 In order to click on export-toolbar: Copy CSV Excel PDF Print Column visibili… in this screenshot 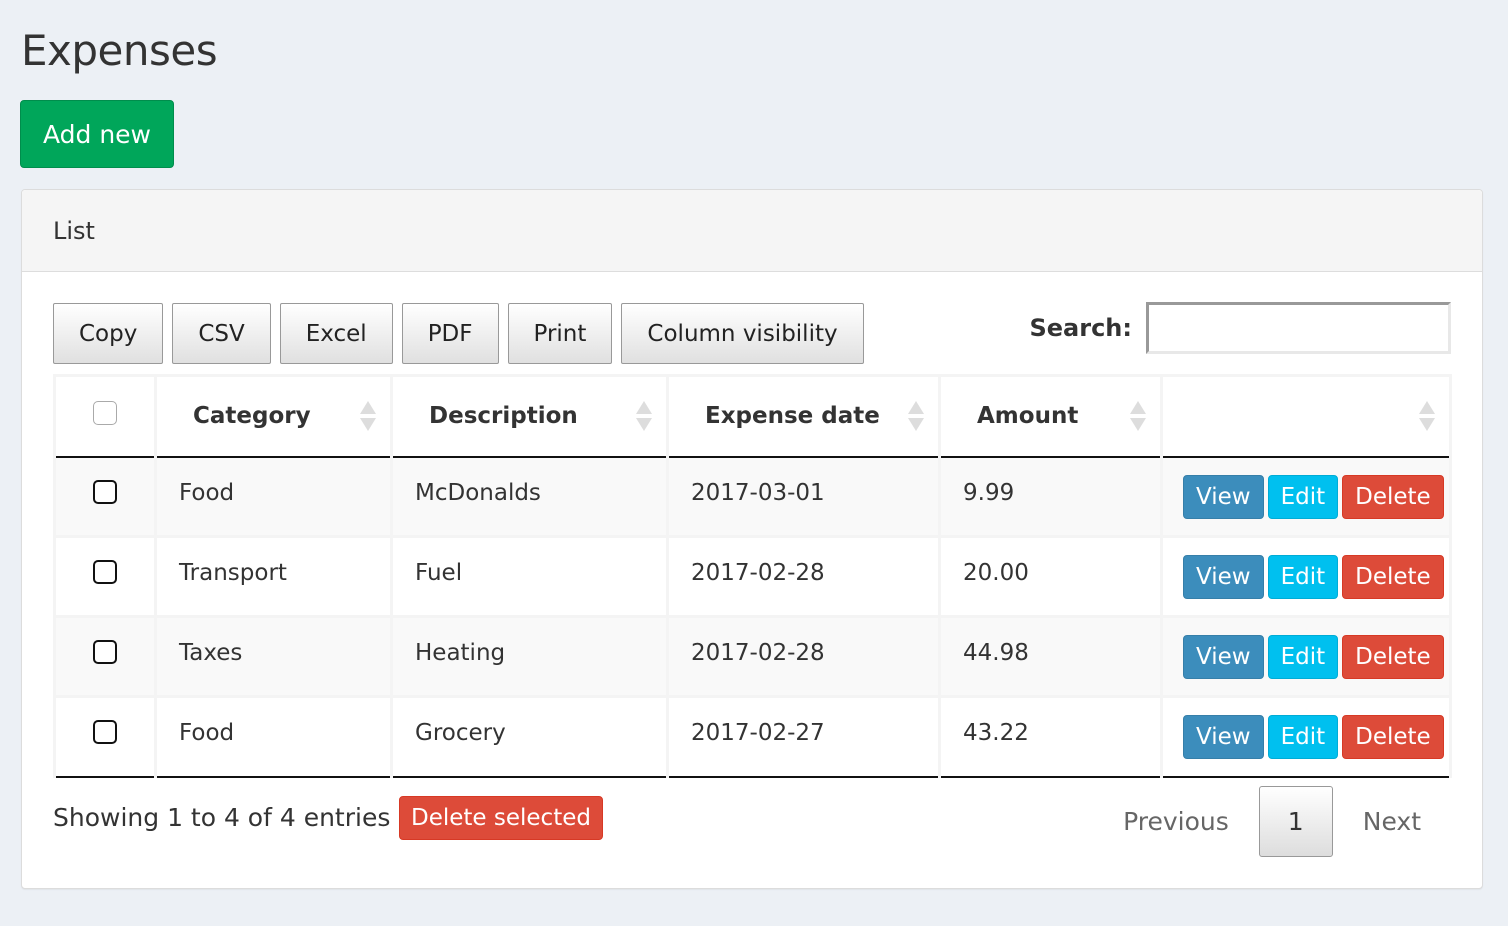, I will do `click(458, 333)`.